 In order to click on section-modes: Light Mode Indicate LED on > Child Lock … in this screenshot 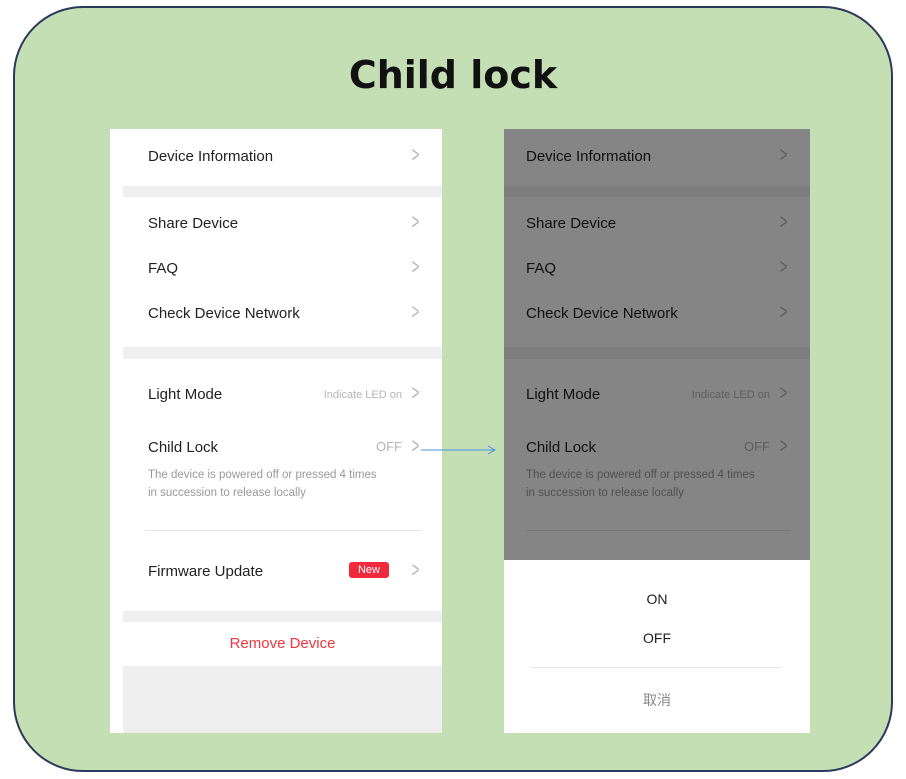, I will do `click(282, 485)`.